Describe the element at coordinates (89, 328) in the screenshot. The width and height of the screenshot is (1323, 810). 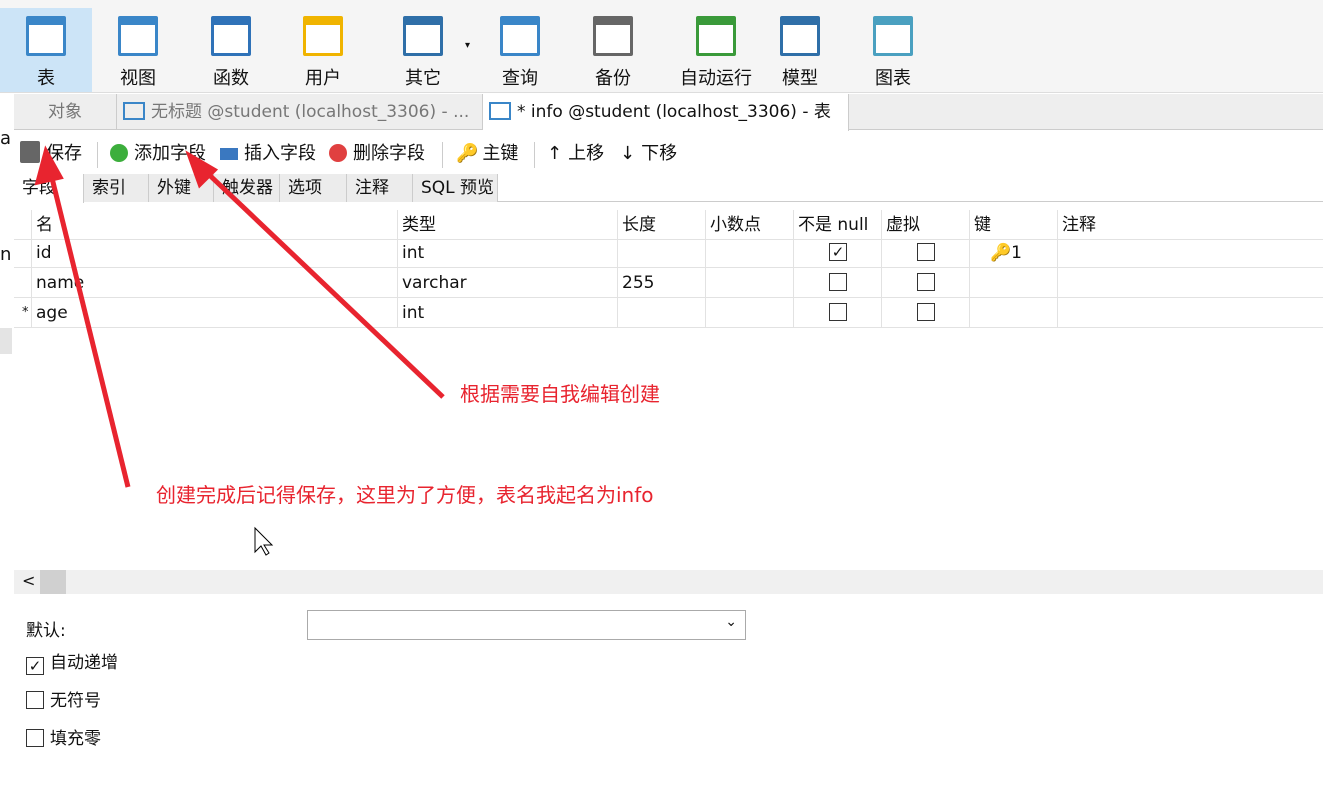
I see `arrow-to-save` at that location.